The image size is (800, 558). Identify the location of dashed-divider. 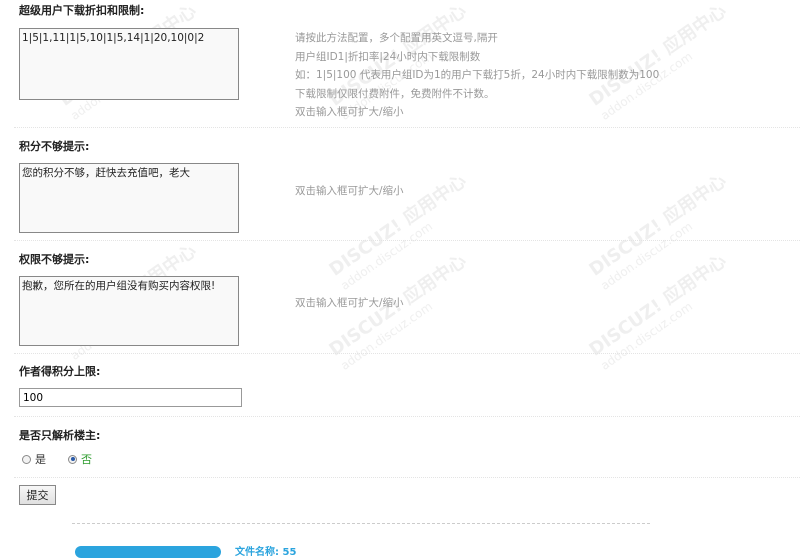
(361, 523).